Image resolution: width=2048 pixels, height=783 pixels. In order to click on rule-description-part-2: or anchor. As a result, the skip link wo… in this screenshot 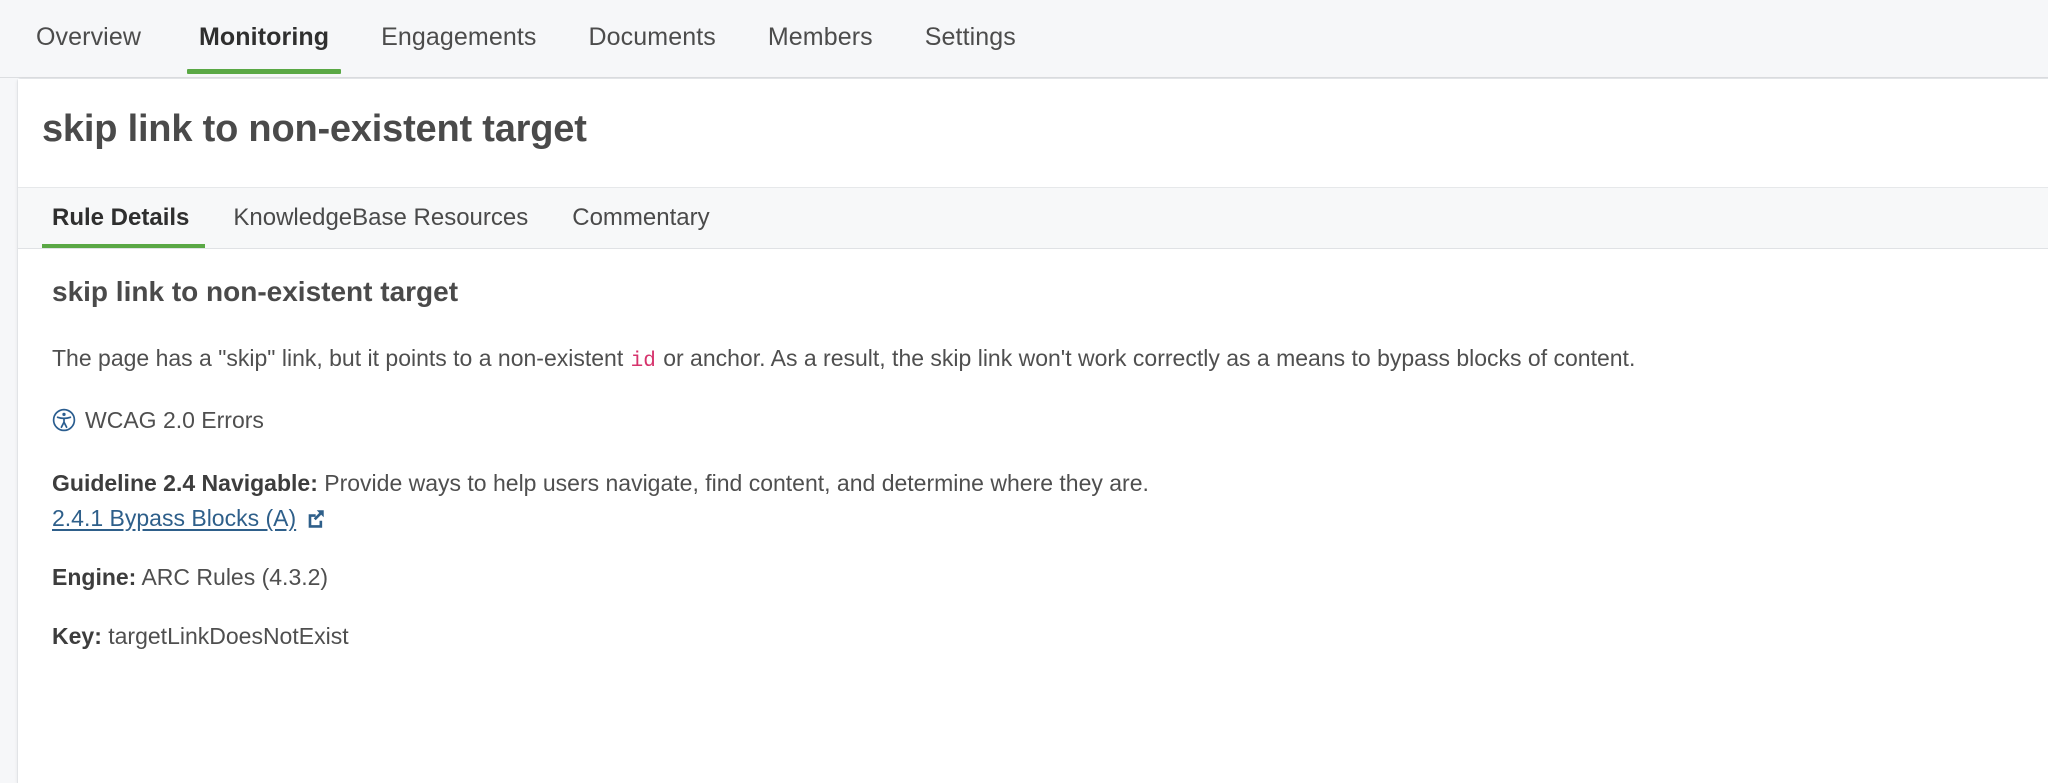, I will do `click(1146, 358)`.